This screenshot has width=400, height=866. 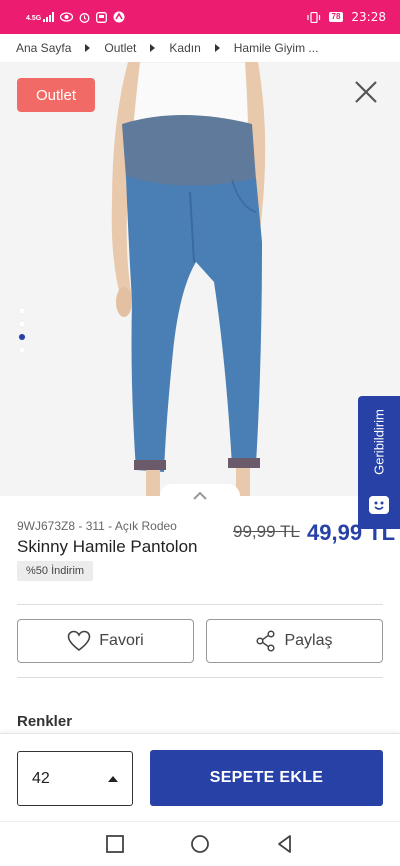 What do you see at coordinates (285, 844) in the screenshot?
I see `back-icon` at bounding box center [285, 844].